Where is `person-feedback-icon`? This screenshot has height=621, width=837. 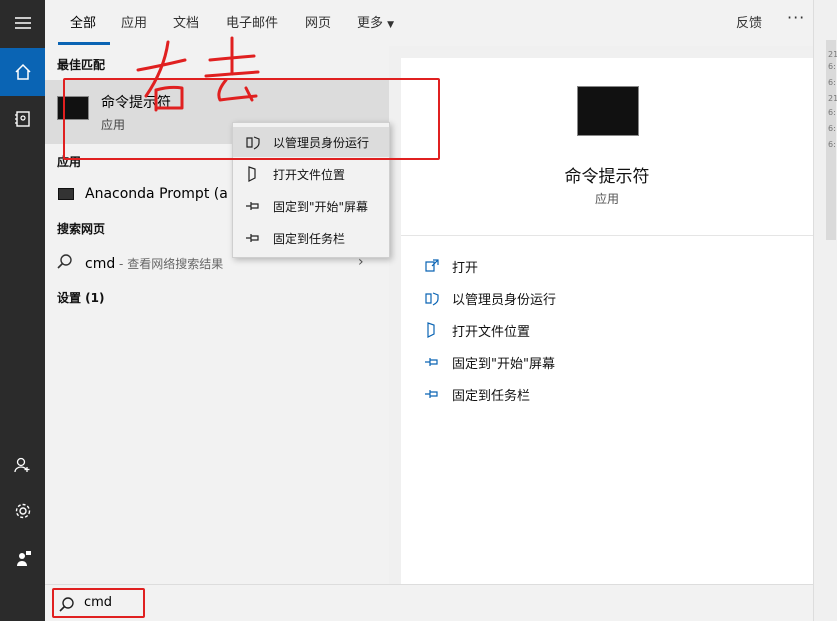 person-feedback-icon is located at coordinates (23, 558).